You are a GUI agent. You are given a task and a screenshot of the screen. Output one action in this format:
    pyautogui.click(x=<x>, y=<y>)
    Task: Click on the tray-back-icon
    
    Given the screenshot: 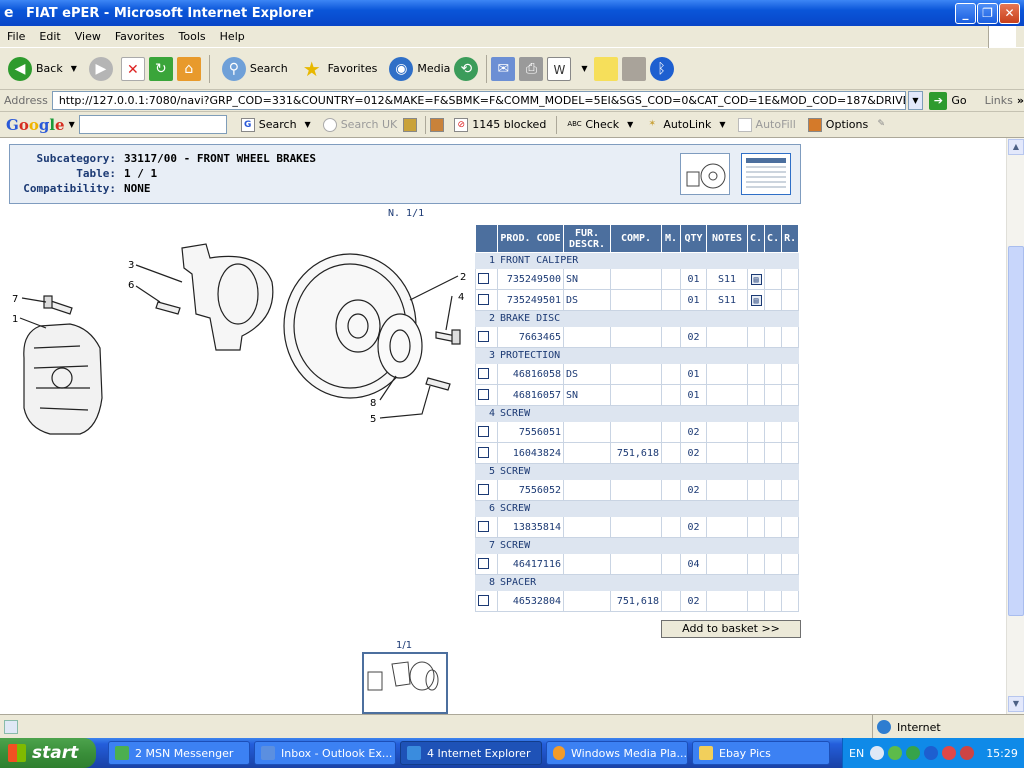 What is the action you would take?
    pyautogui.click(x=877, y=753)
    